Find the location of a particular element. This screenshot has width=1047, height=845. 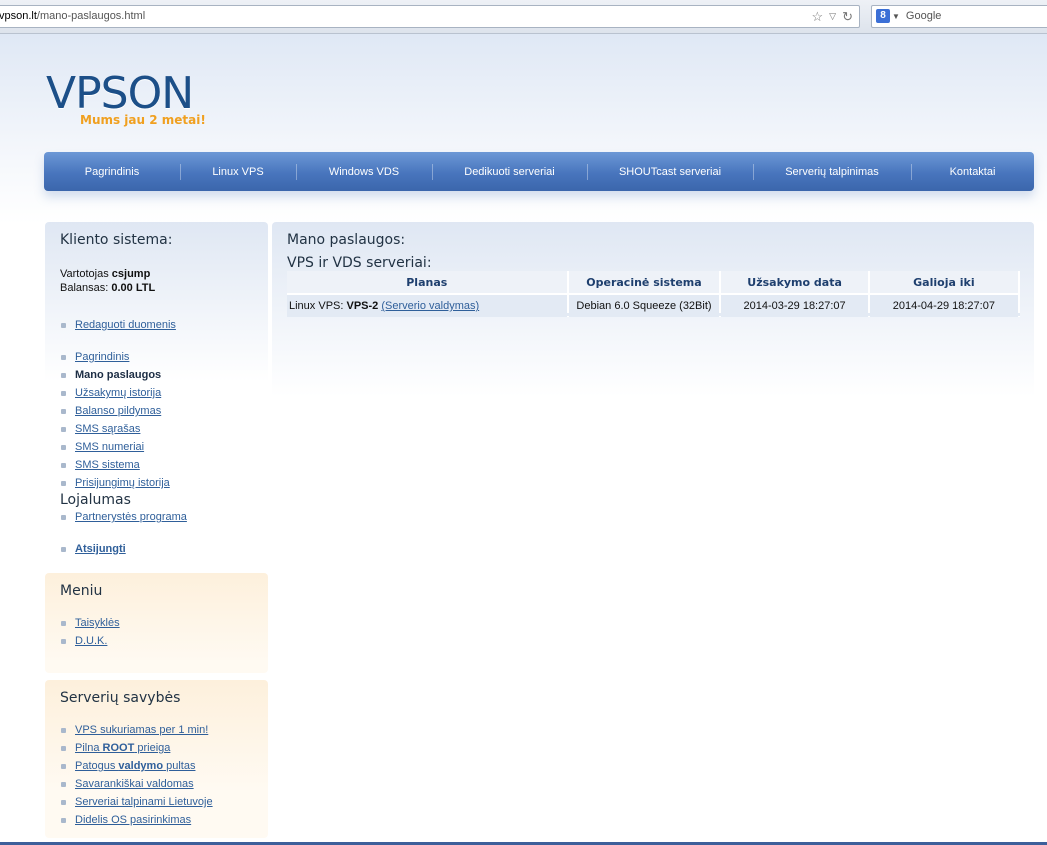

list-item: Redaguoti duomenis is located at coordinates (118, 325).